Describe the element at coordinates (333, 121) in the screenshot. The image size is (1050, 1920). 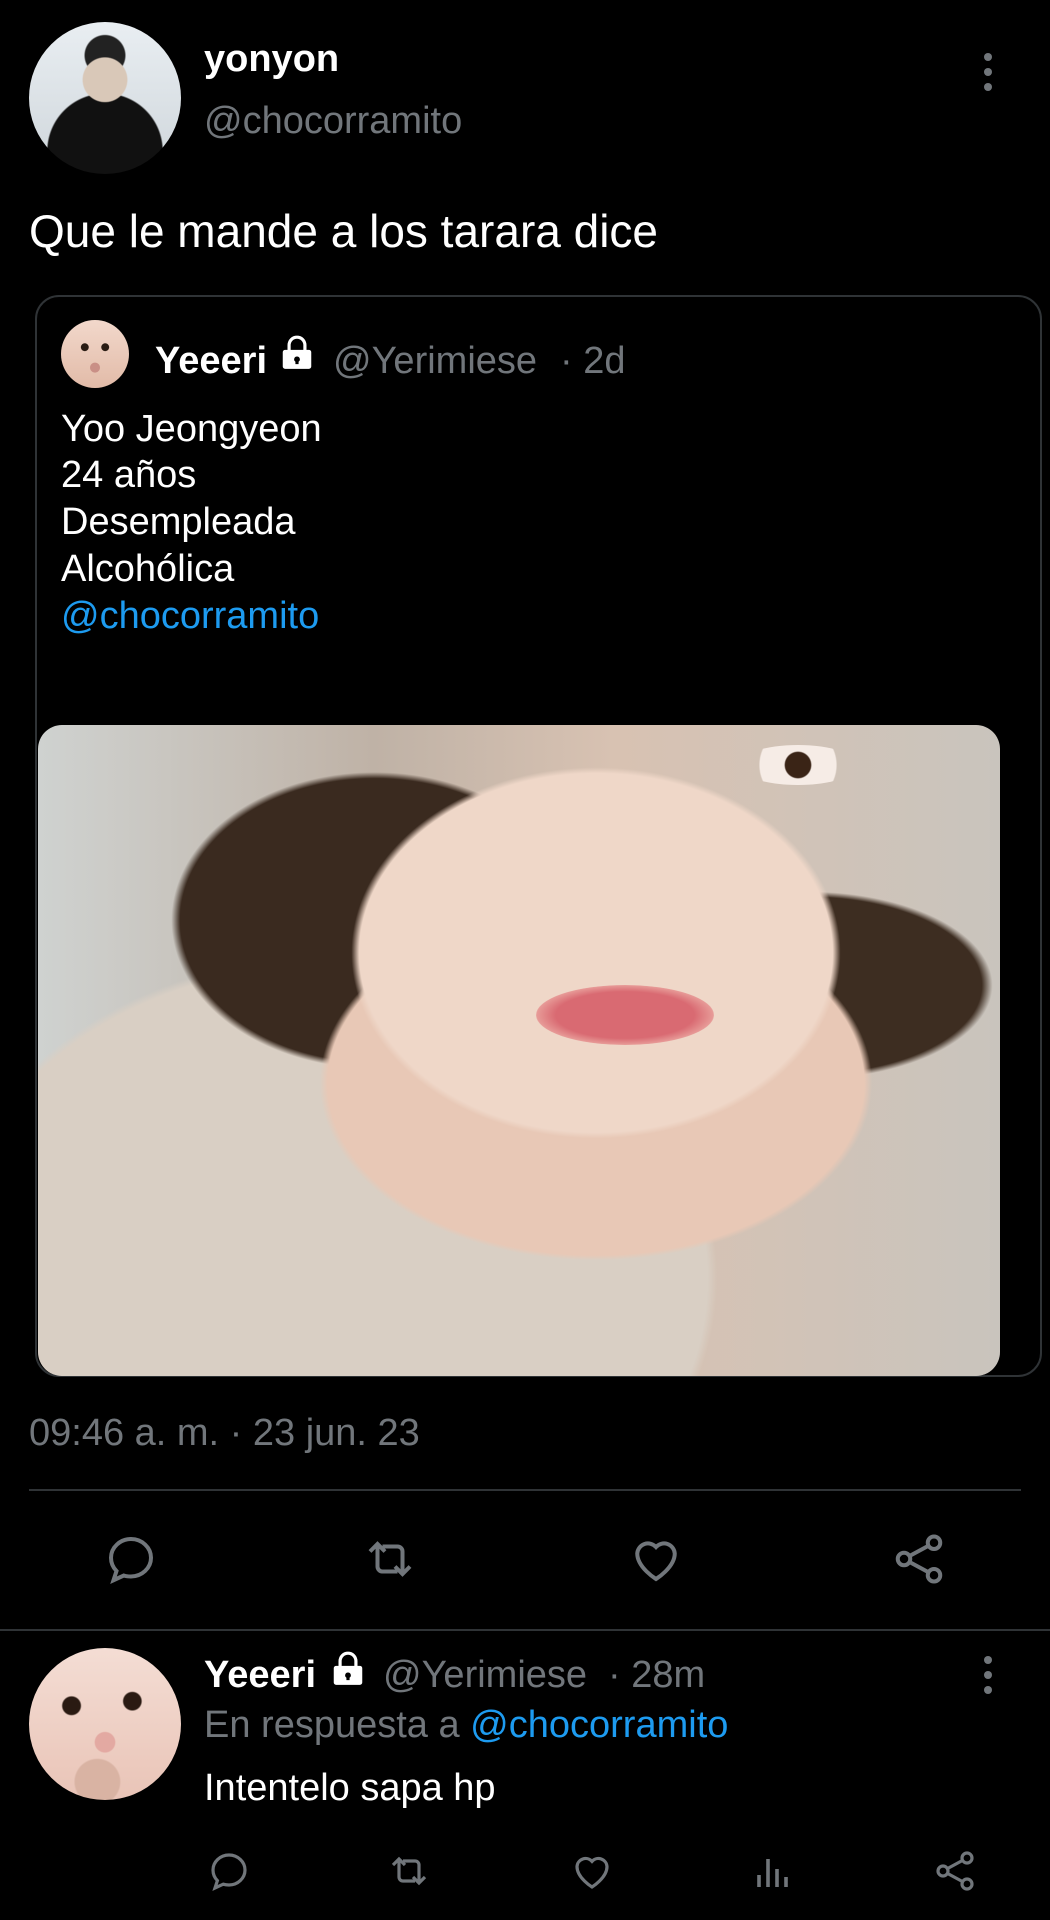
I see `author-handle: @chocorramito` at that location.